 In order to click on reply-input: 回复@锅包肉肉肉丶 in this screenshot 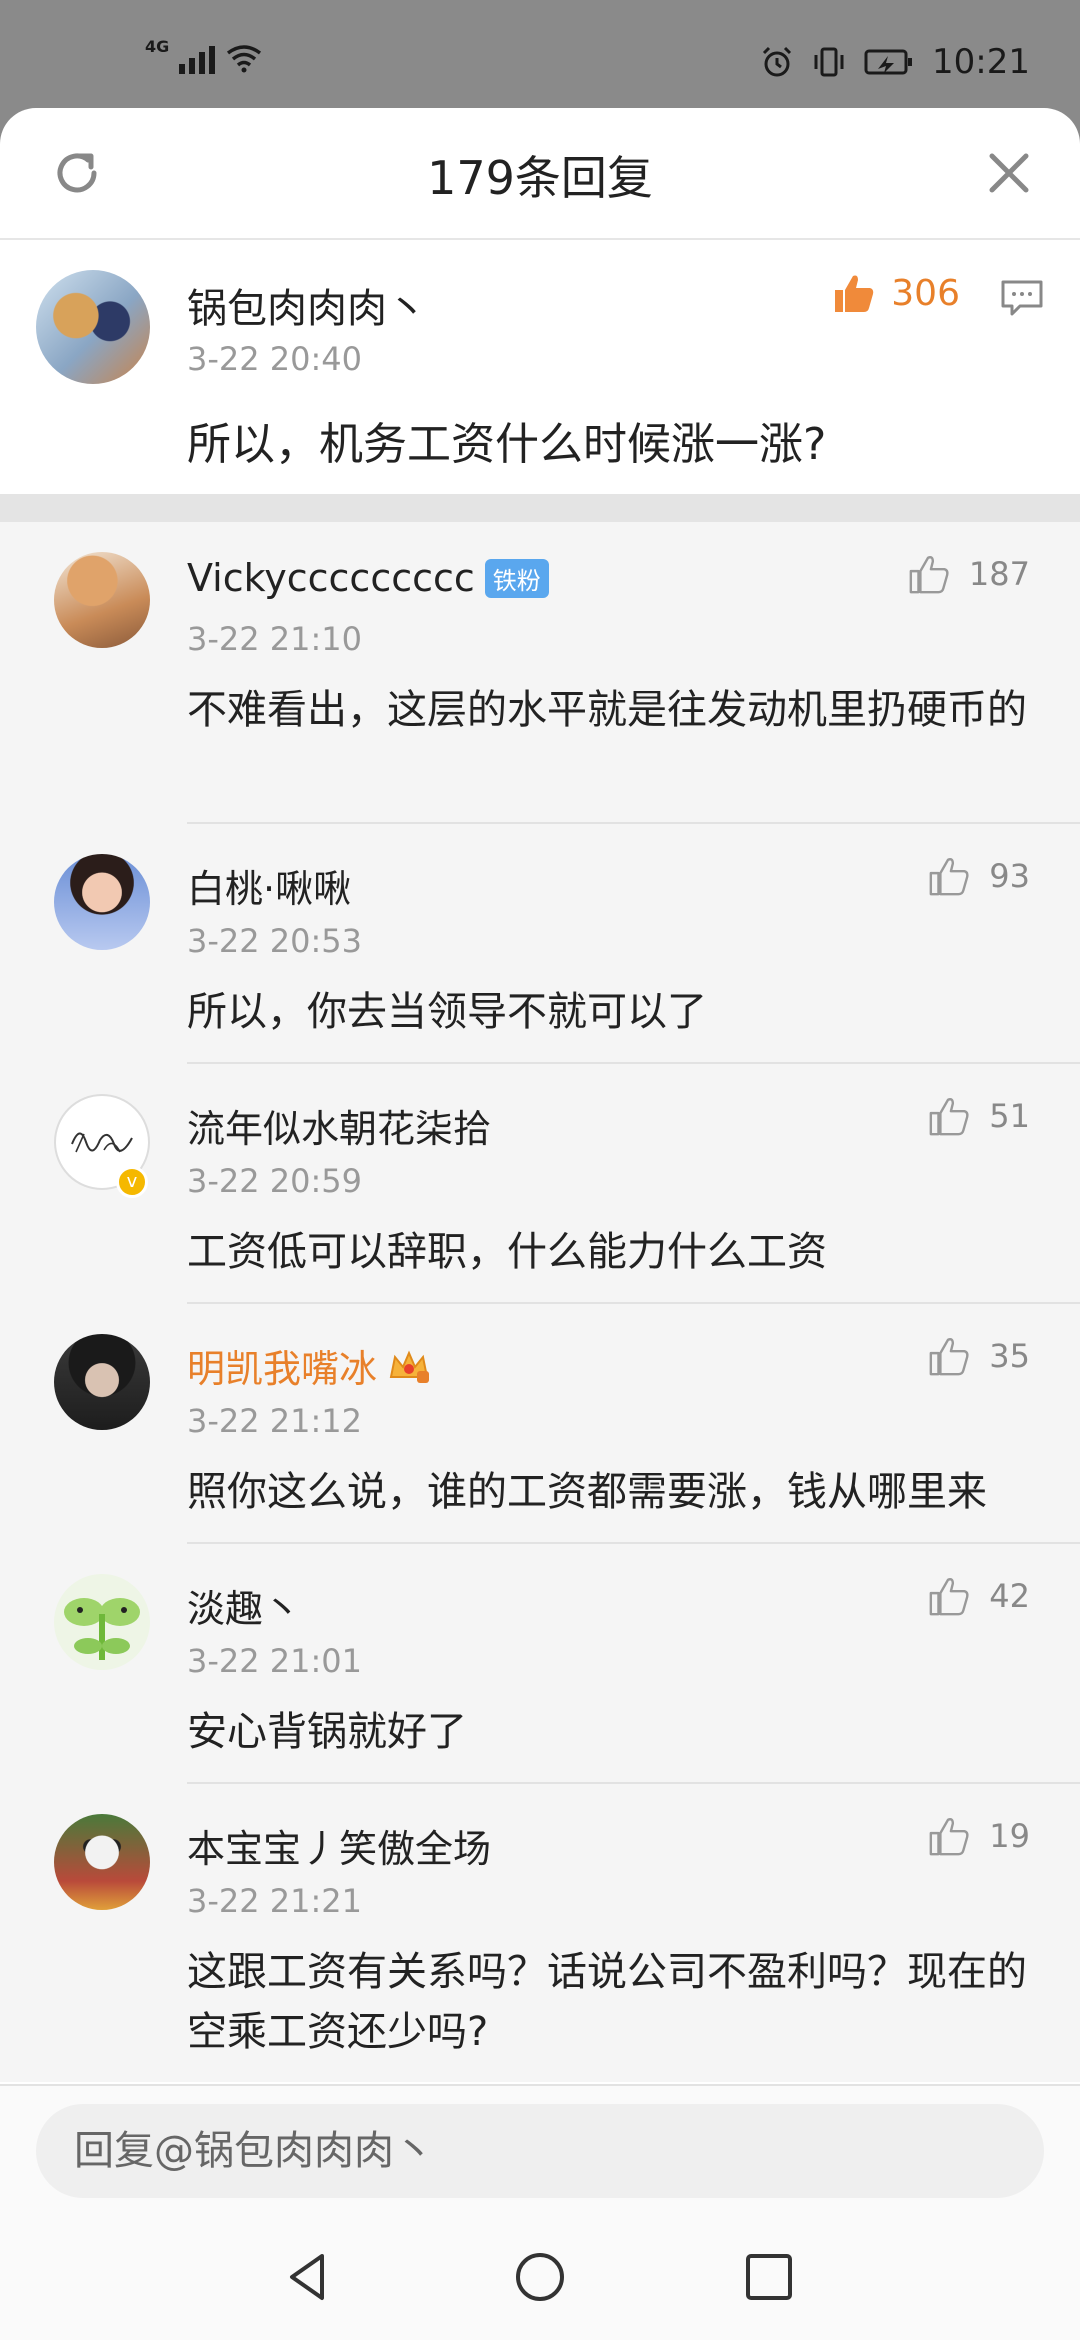, I will do `click(540, 2151)`.